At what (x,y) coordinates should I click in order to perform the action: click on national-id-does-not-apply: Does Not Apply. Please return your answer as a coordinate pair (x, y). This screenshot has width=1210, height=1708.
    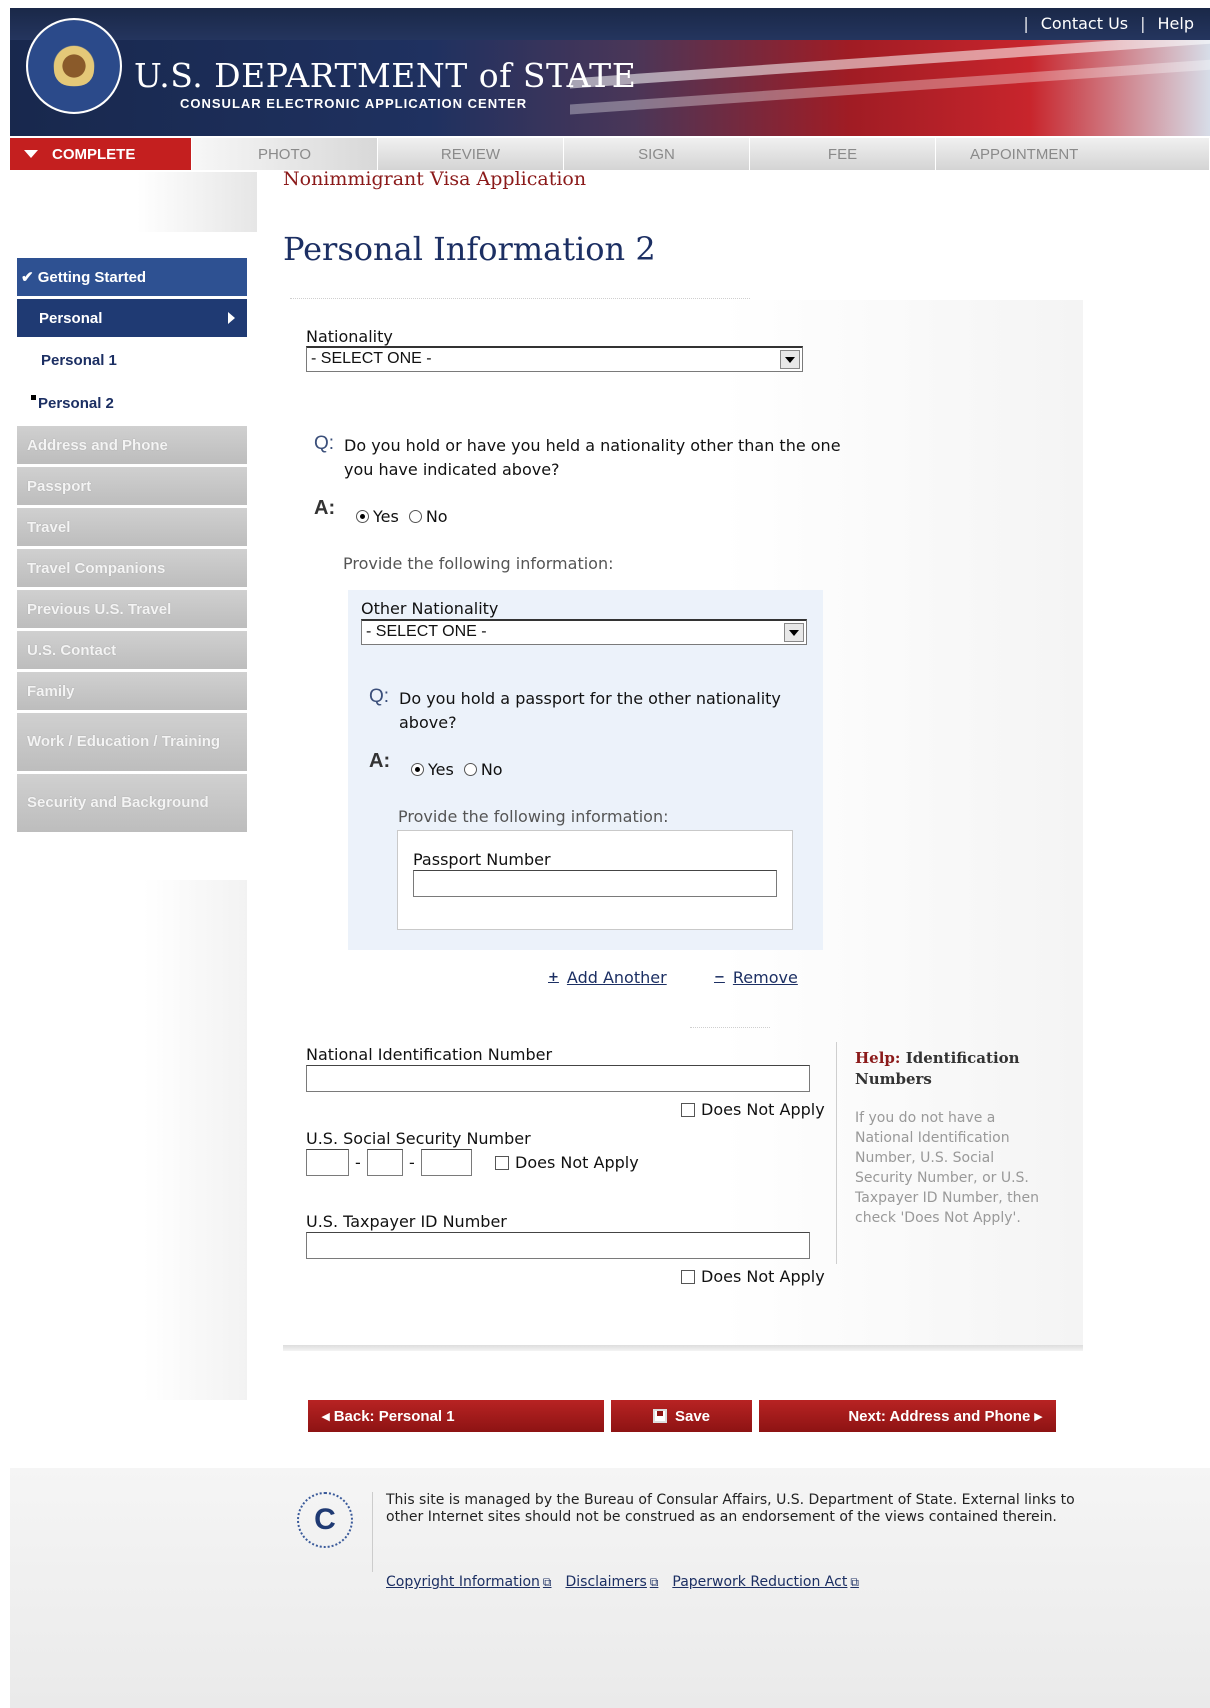
    Looking at the image, I should click on (753, 1109).